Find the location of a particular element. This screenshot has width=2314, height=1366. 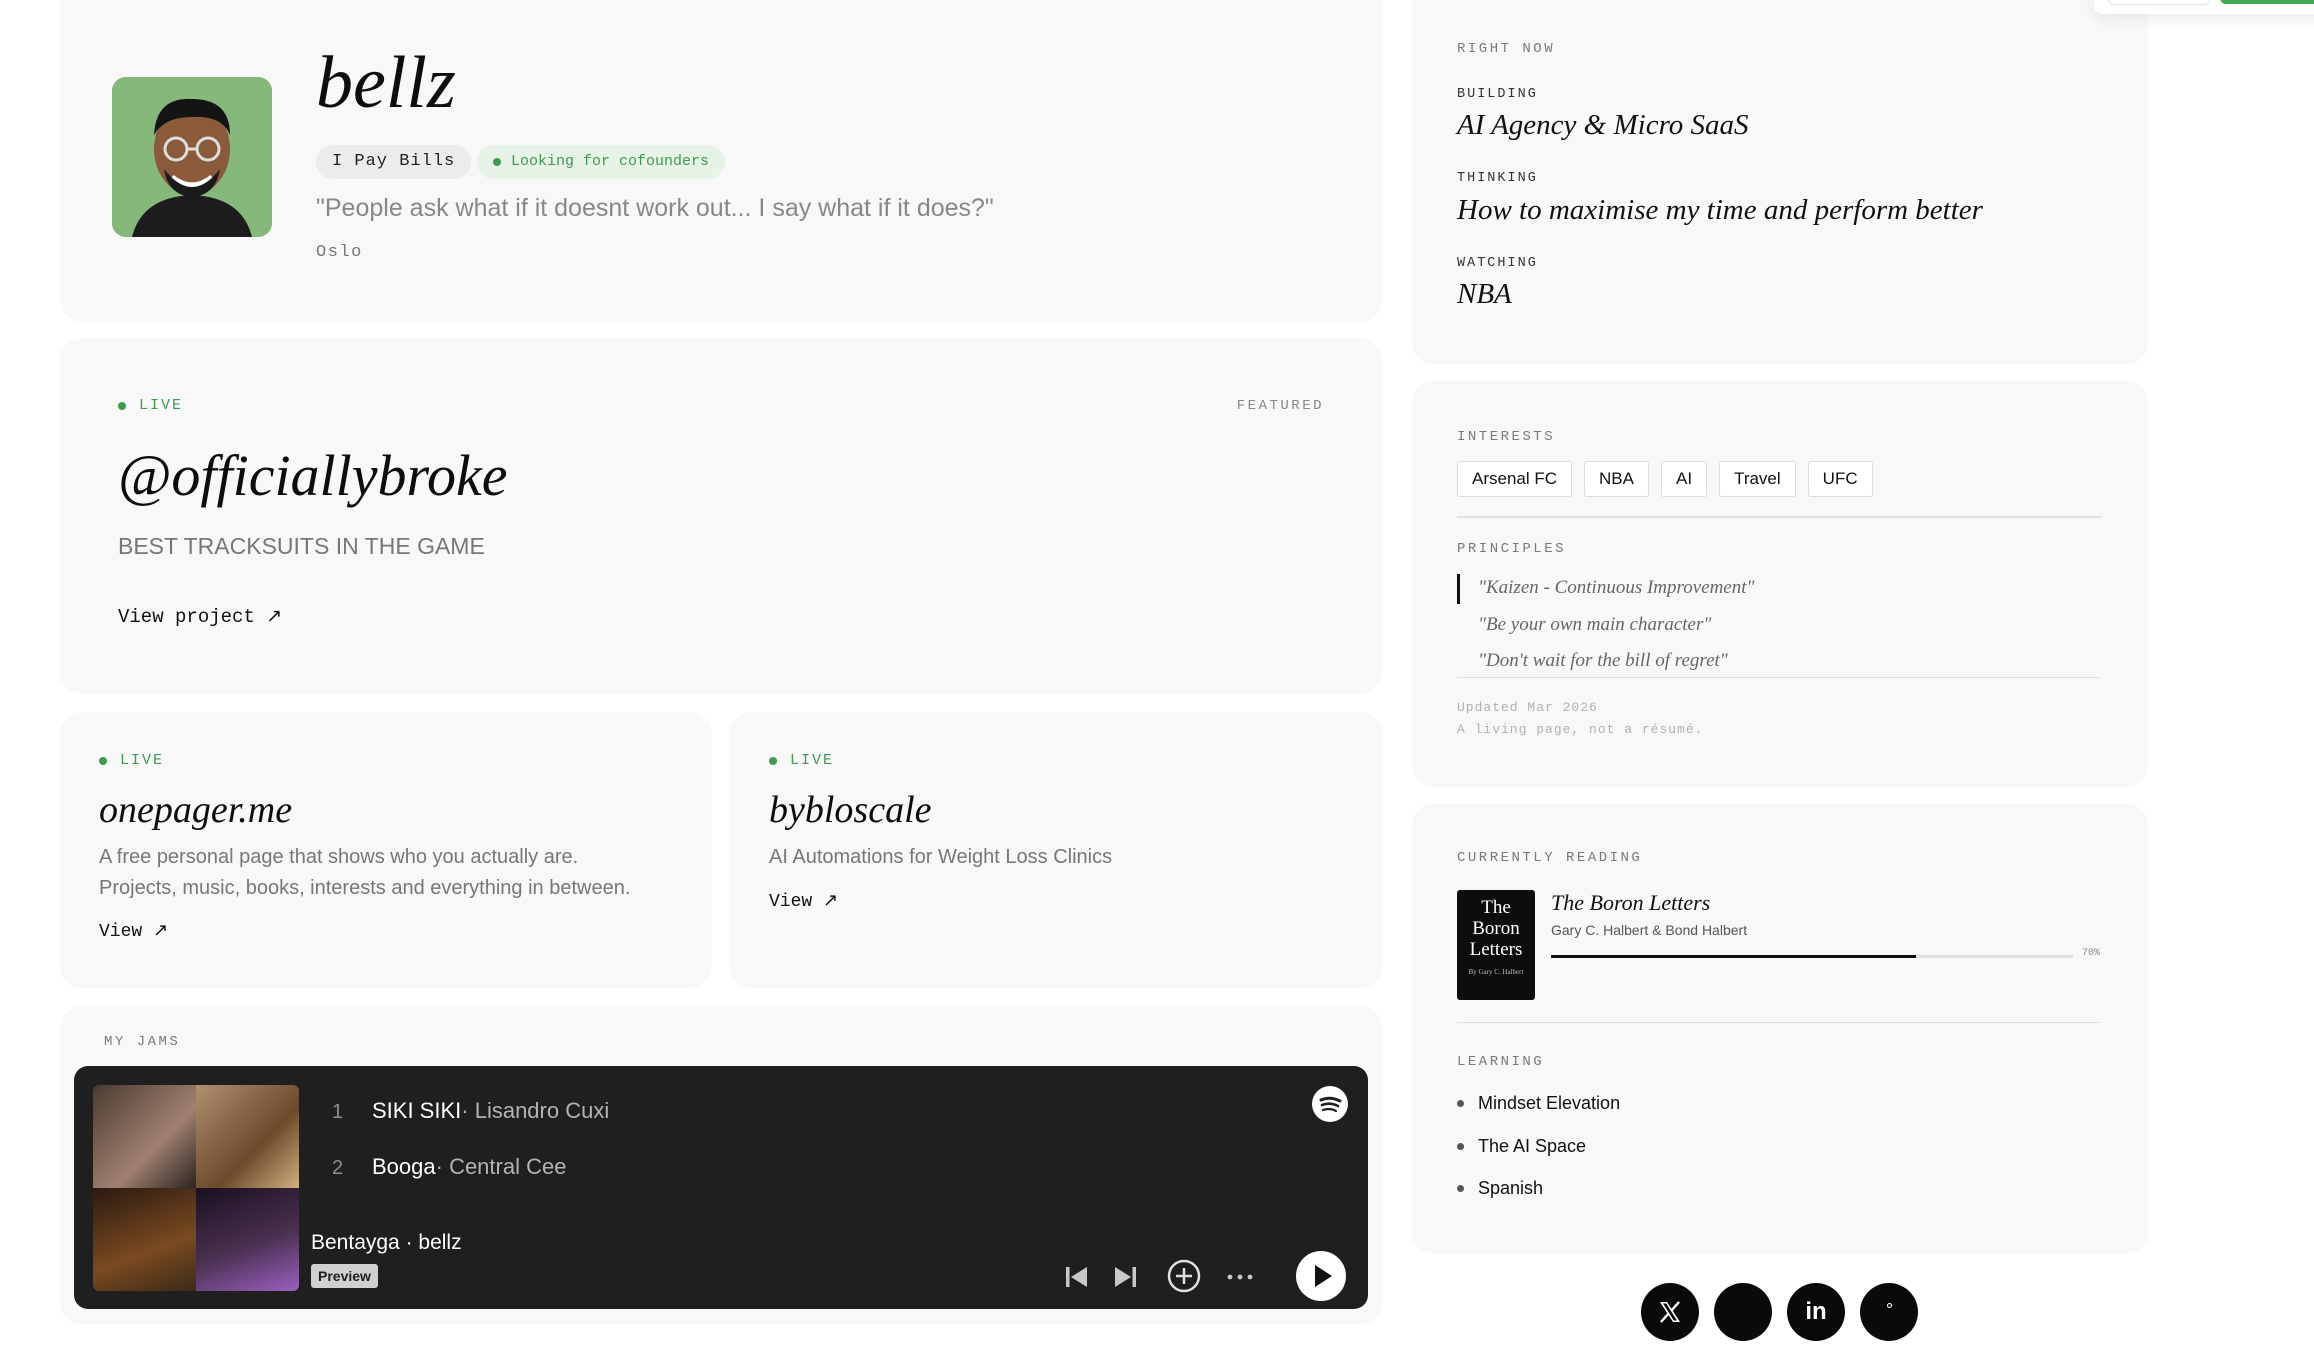

principle-item: "Kaizen - Continuous Improvement" is located at coordinates (1616, 587).